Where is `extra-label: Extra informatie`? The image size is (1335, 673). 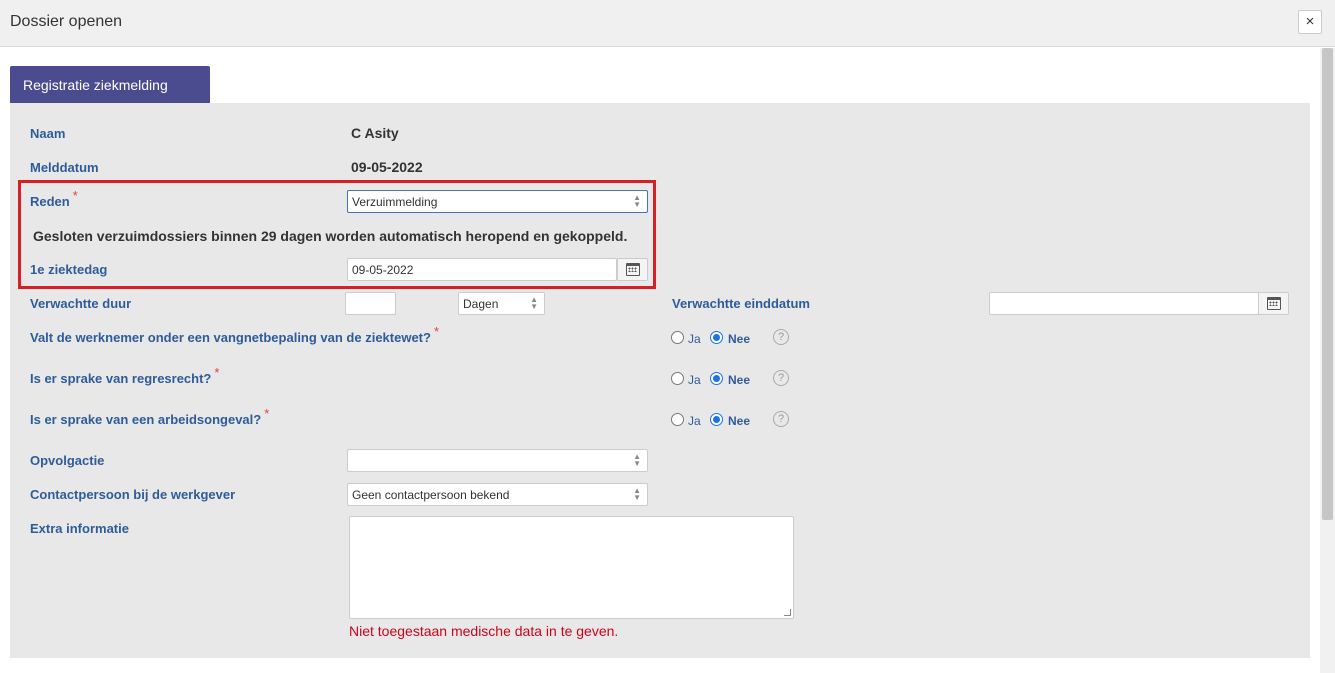
extra-label: Extra informatie is located at coordinates (79, 528).